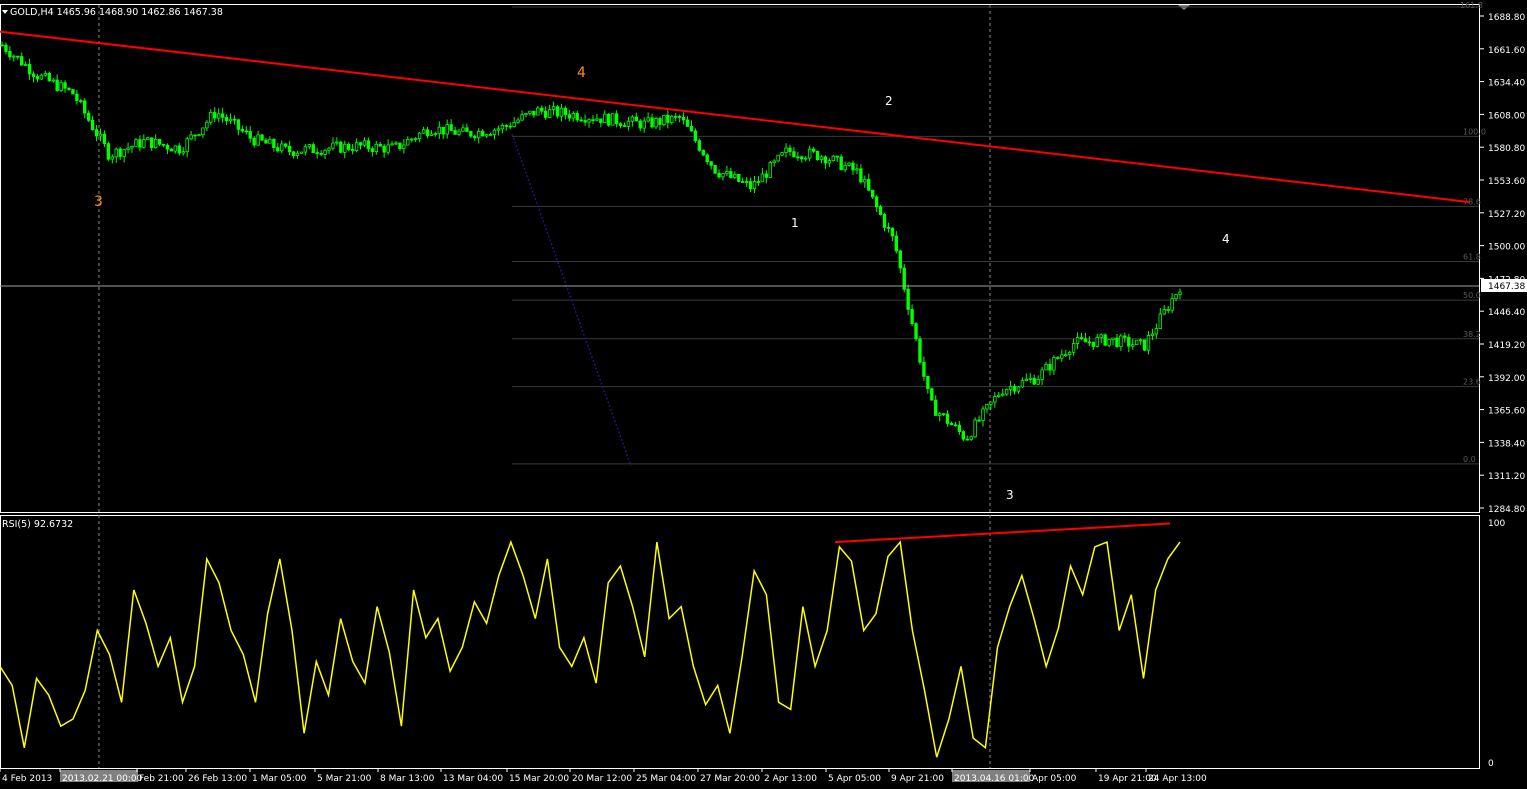 This screenshot has height=789, width=1527. Describe the element at coordinates (407, 779) in the screenshot. I see `time-axis-label: 8 Mar 13:00` at that location.